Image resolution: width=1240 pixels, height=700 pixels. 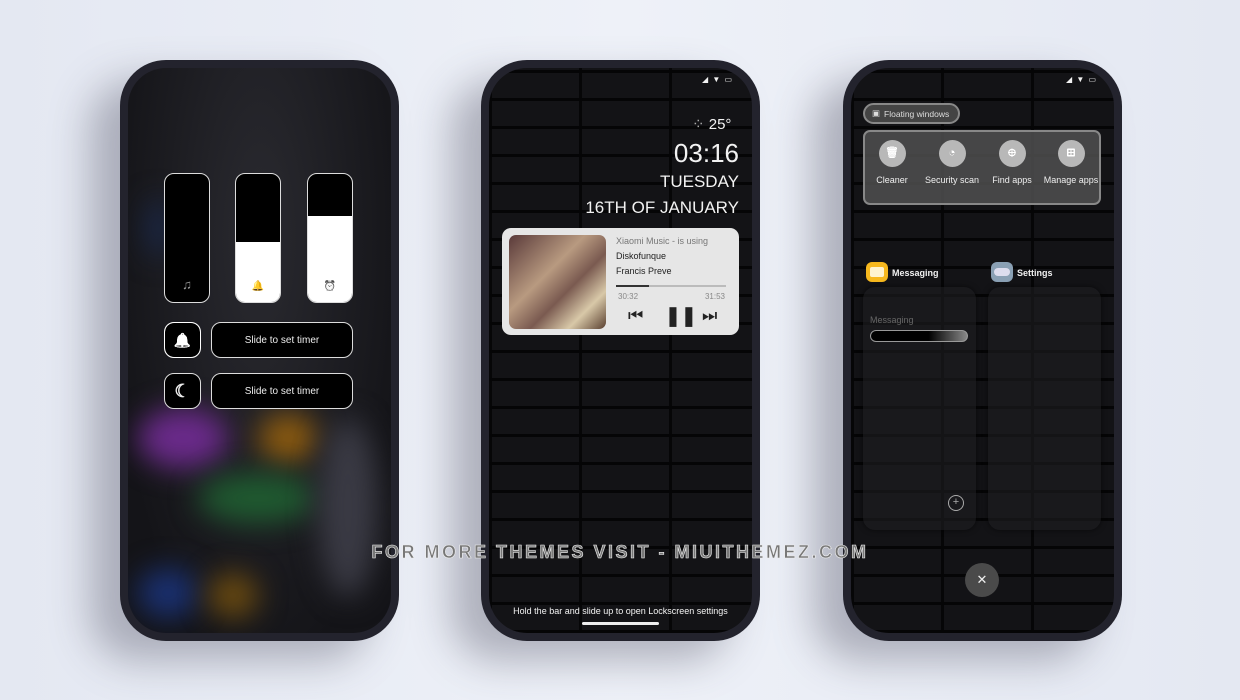 What do you see at coordinates (1071, 153) in the screenshot?
I see `grid-icon: ⊞` at bounding box center [1071, 153].